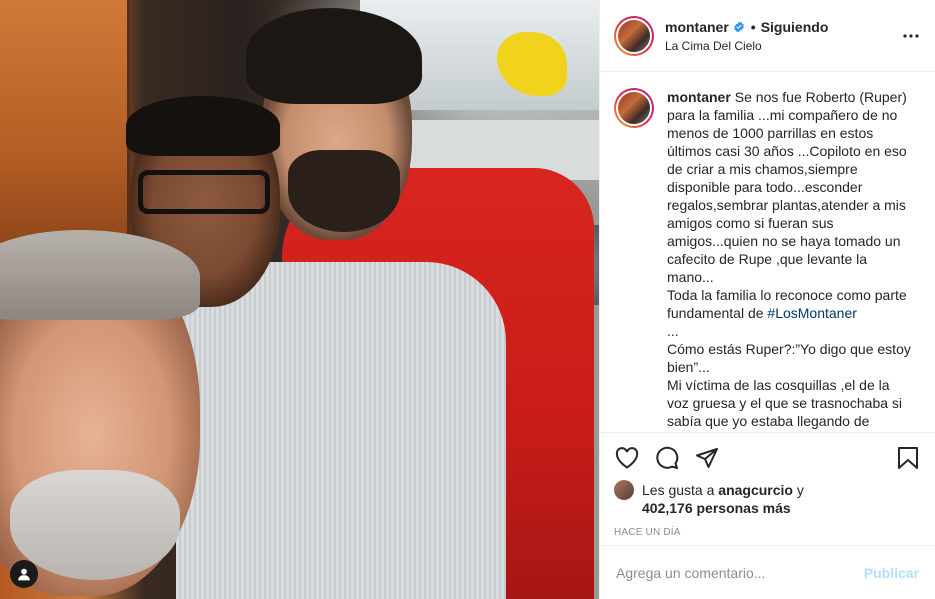  What do you see at coordinates (95, 525) in the screenshot?
I see `photo-person-older-beard` at bounding box center [95, 525].